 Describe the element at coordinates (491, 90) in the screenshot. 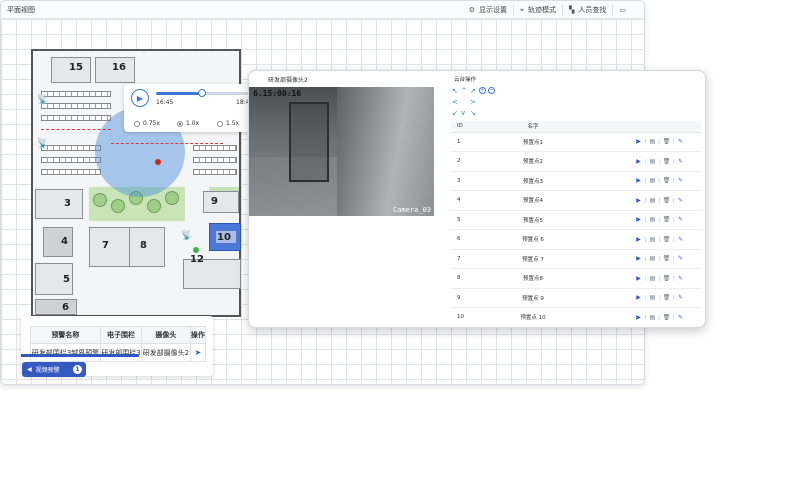

I see `zoom-out-icon: −` at that location.